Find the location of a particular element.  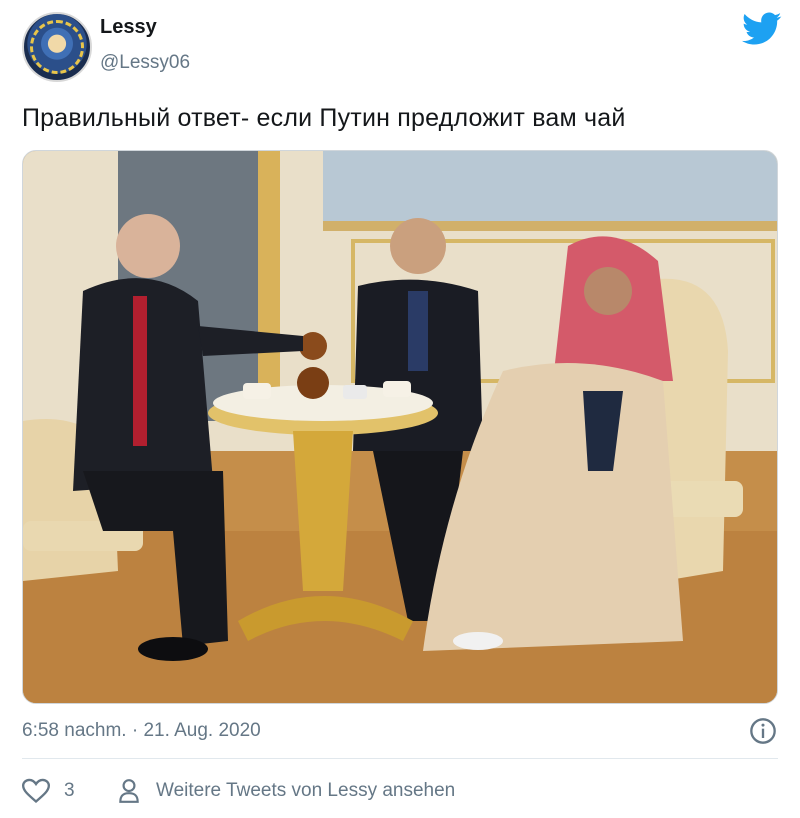

more-tweets-link: Weitere Tweets von Lessy ansehen is located at coordinates (305, 791).